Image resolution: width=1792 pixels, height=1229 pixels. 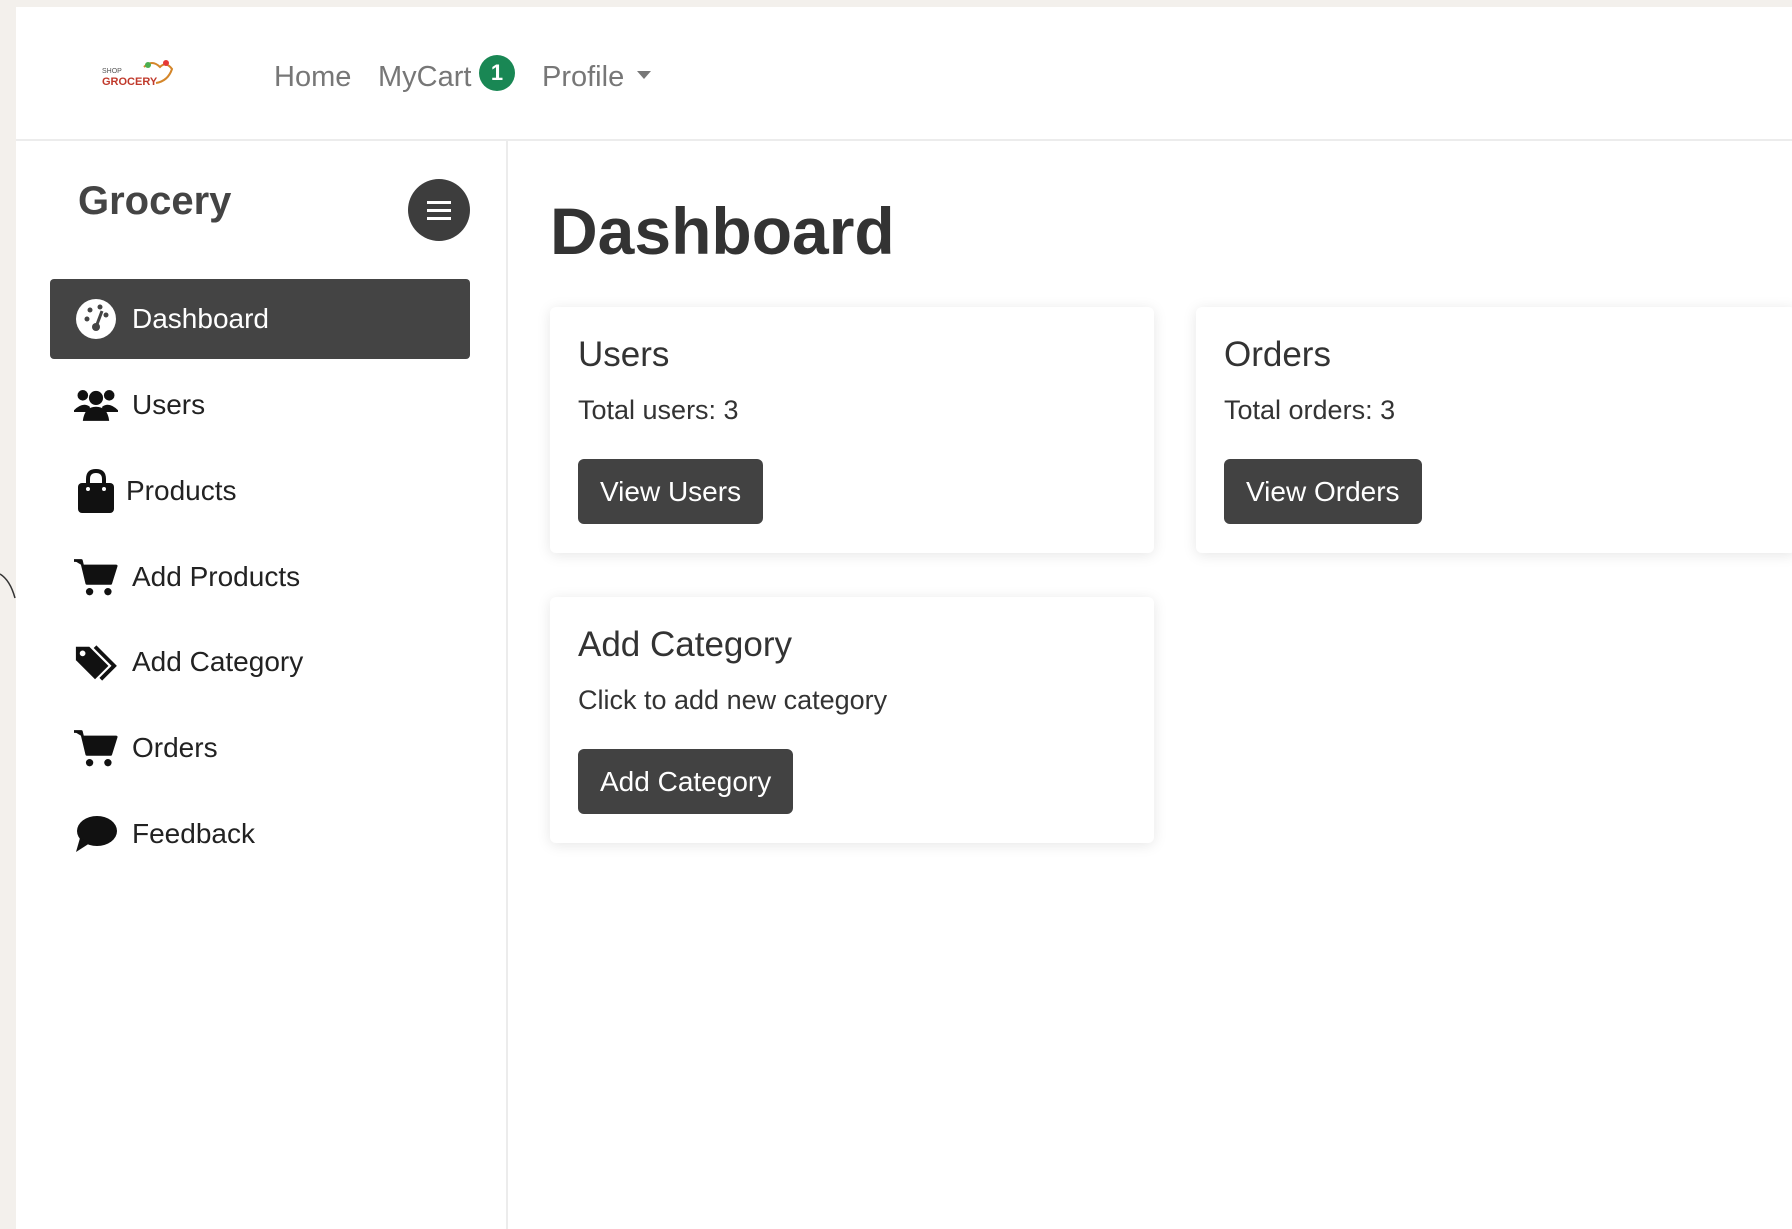 I want to click on caret-down-icon, so click(x=644, y=75).